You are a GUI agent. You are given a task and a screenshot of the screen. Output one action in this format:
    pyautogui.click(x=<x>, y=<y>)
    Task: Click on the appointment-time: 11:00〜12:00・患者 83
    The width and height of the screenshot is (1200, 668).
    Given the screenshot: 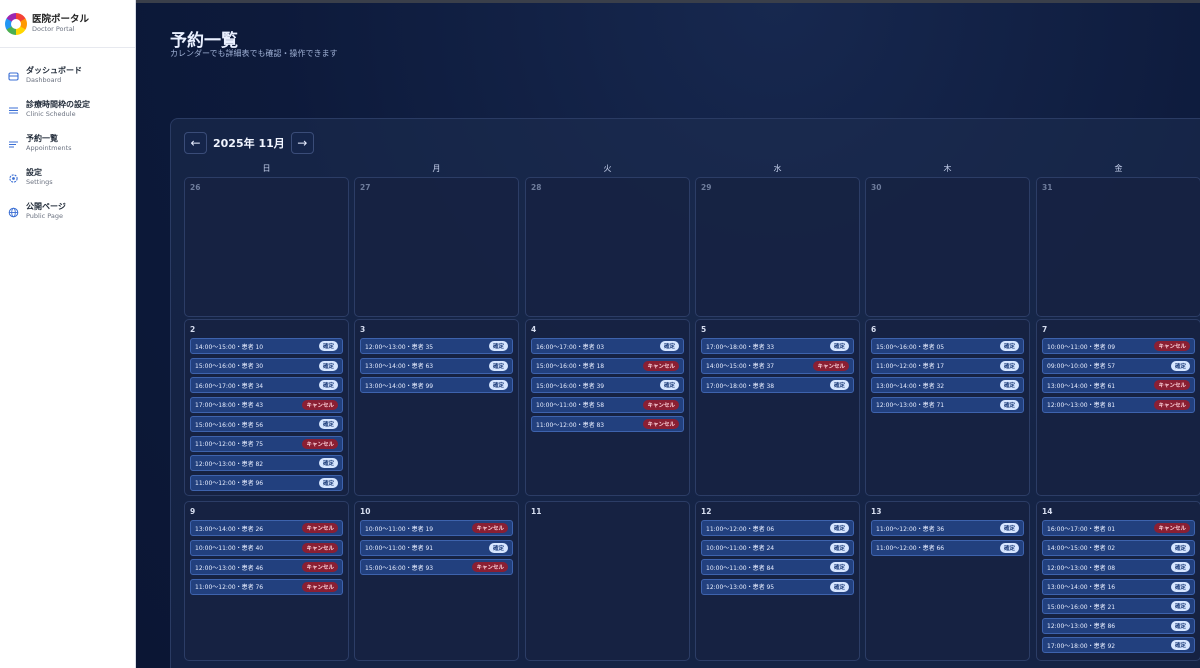 What is the action you would take?
    pyautogui.click(x=570, y=425)
    